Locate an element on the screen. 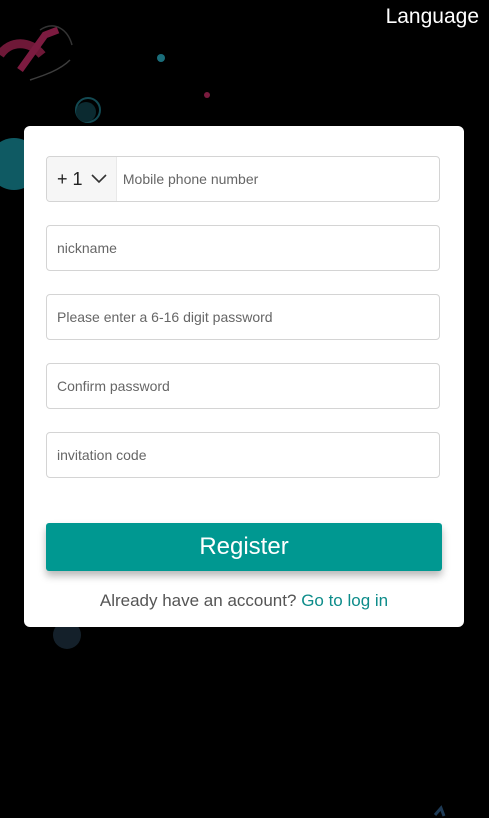 The height and width of the screenshot is (818, 489). phone-field: + 1 is located at coordinates (243, 179).